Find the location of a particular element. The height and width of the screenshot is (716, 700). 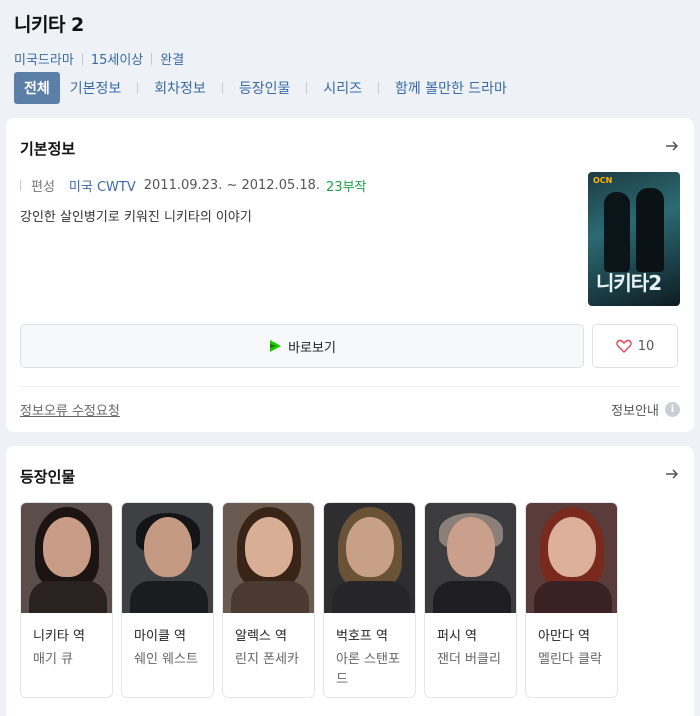

cast-item: 퍼시 역 잰더 버클리 is located at coordinates (470, 600).